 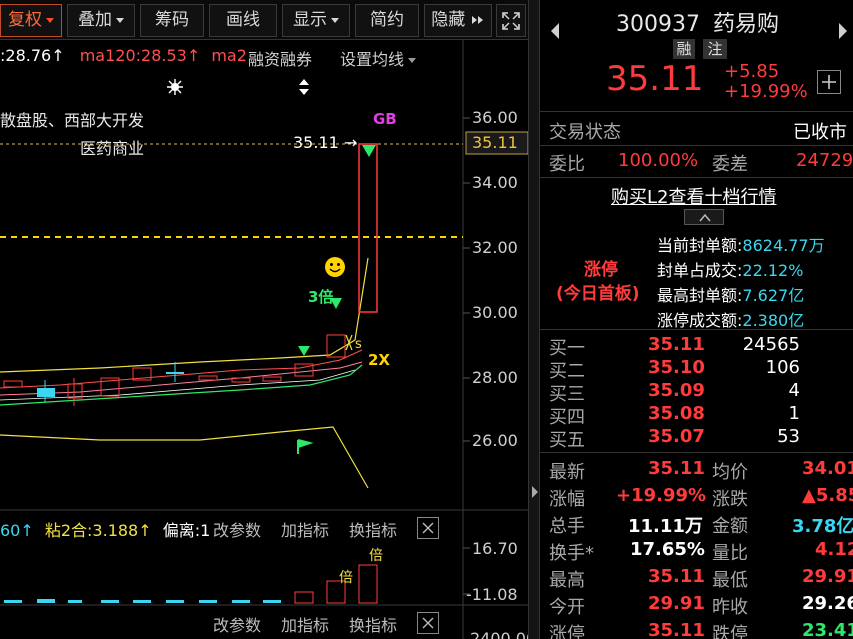 I want to click on sub-y-tick-bottom: -11.08, so click(x=492, y=594).